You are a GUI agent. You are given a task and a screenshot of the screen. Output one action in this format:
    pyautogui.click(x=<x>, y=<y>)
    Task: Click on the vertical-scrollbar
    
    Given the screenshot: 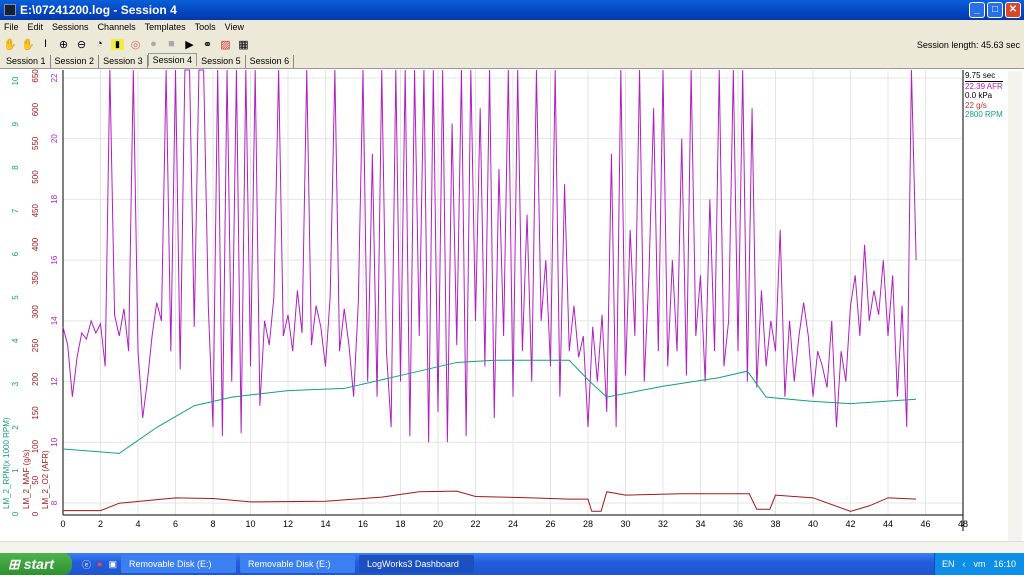 What is the action you would take?
    pyautogui.click(x=1015, y=306)
    